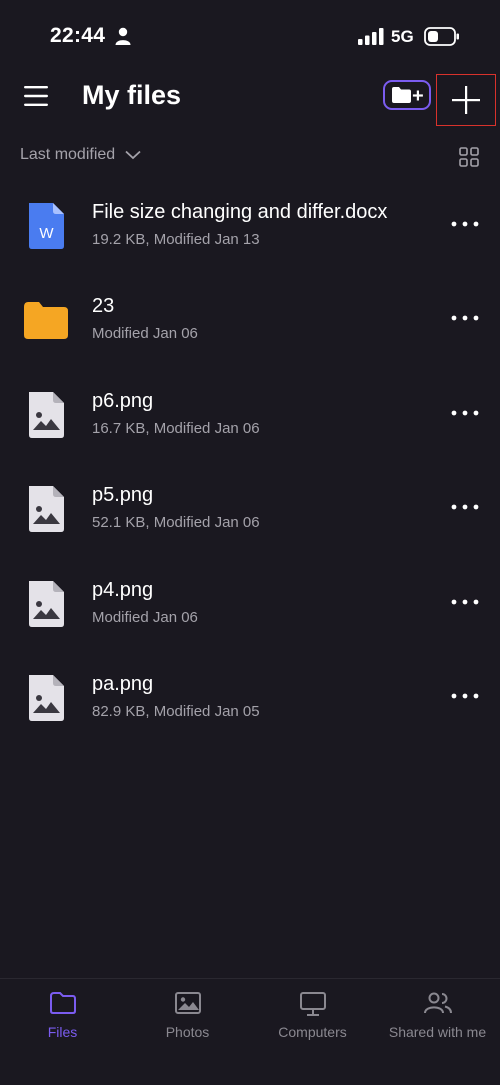 The image size is (500, 1085). What do you see at coordinates (250, 592) in the screenshot?
I see `file-row: p4.png Modified Jan 06` at bounding box center [250, 592].